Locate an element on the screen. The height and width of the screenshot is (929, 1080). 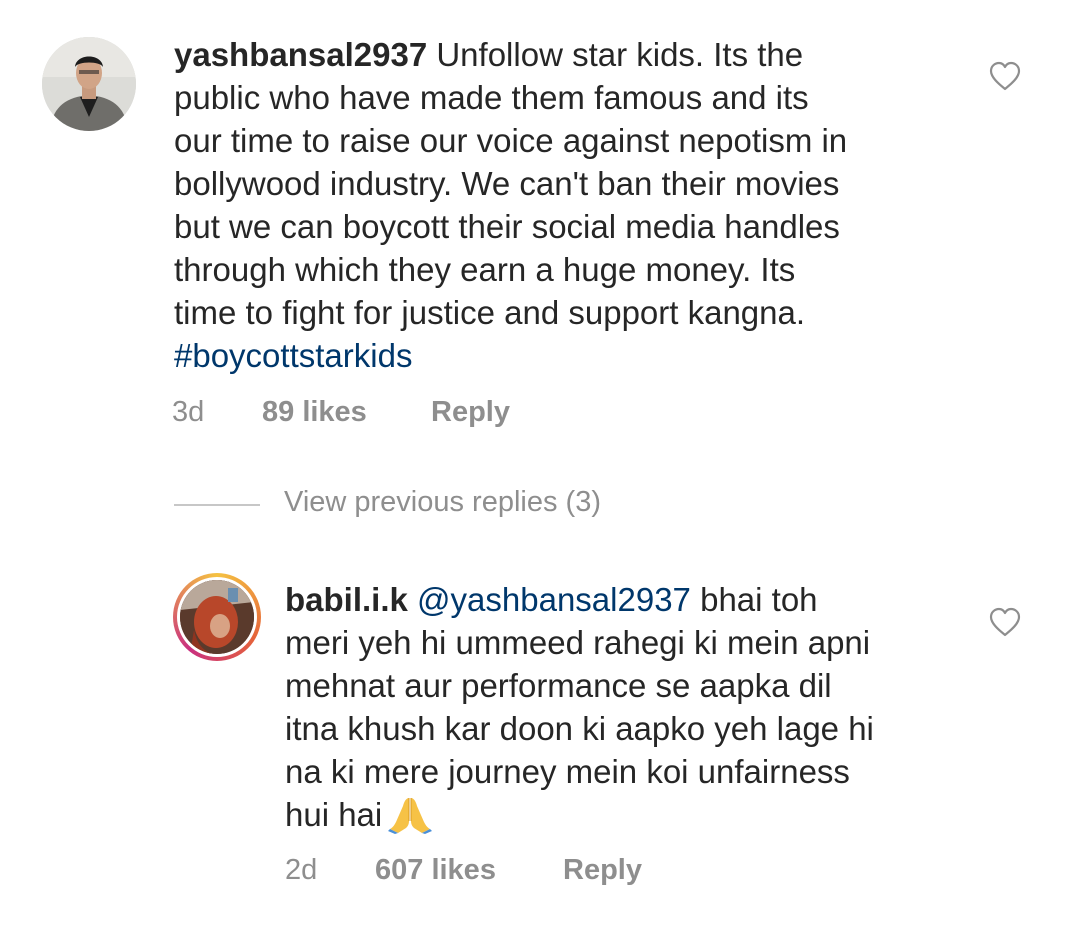
comment-line: babil.i.k @yashbansal2937 bhai toh is located at coordinates (625, 599).